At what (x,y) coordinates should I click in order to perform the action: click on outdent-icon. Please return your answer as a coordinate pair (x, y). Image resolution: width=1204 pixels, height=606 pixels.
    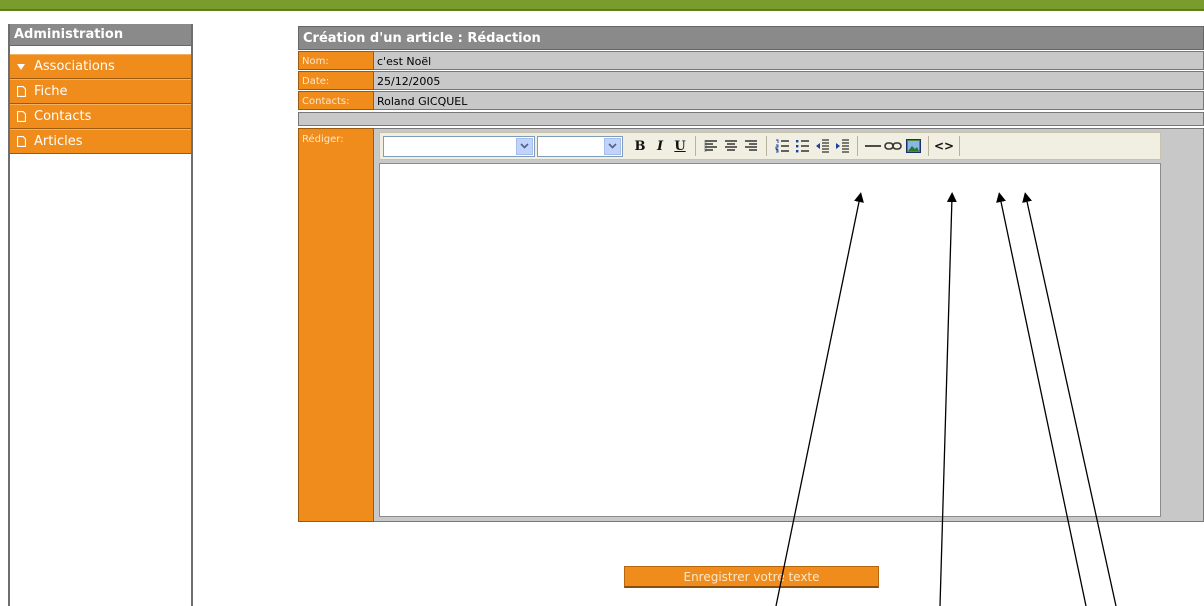
    Looking at the image, I should click on (822, 146).